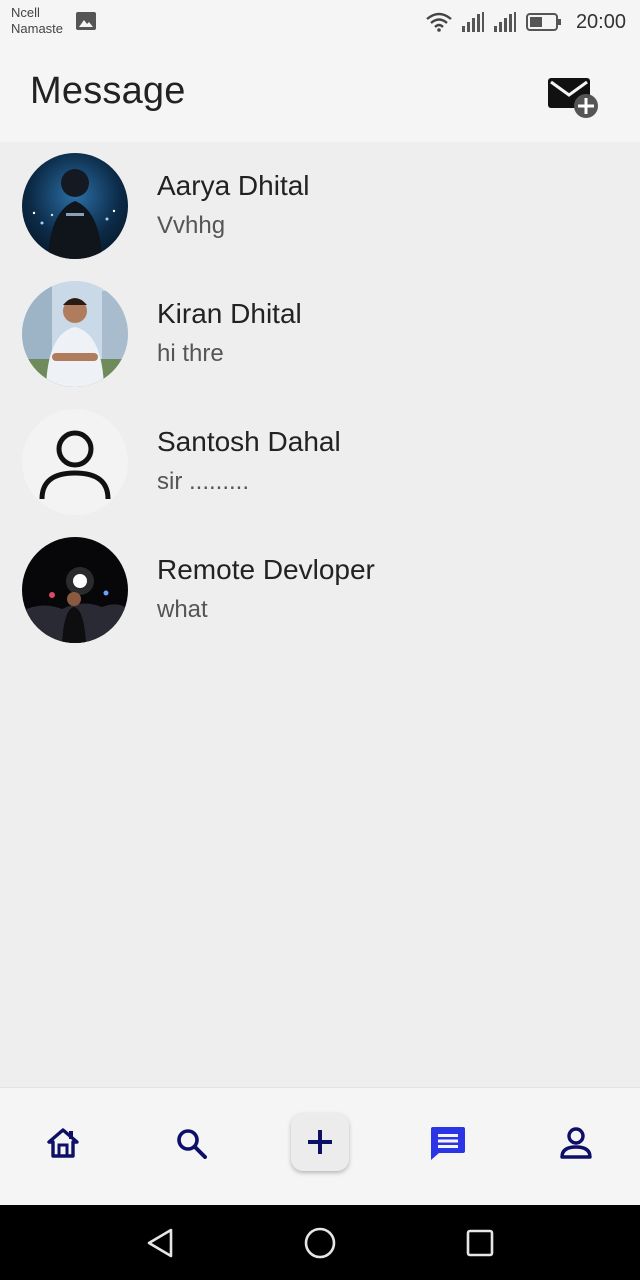 The height and width of the screenshot is (1280, 640). Describe the element at coordinates (182, 609) in the screenshot. I see `message-preview: what` at that location.